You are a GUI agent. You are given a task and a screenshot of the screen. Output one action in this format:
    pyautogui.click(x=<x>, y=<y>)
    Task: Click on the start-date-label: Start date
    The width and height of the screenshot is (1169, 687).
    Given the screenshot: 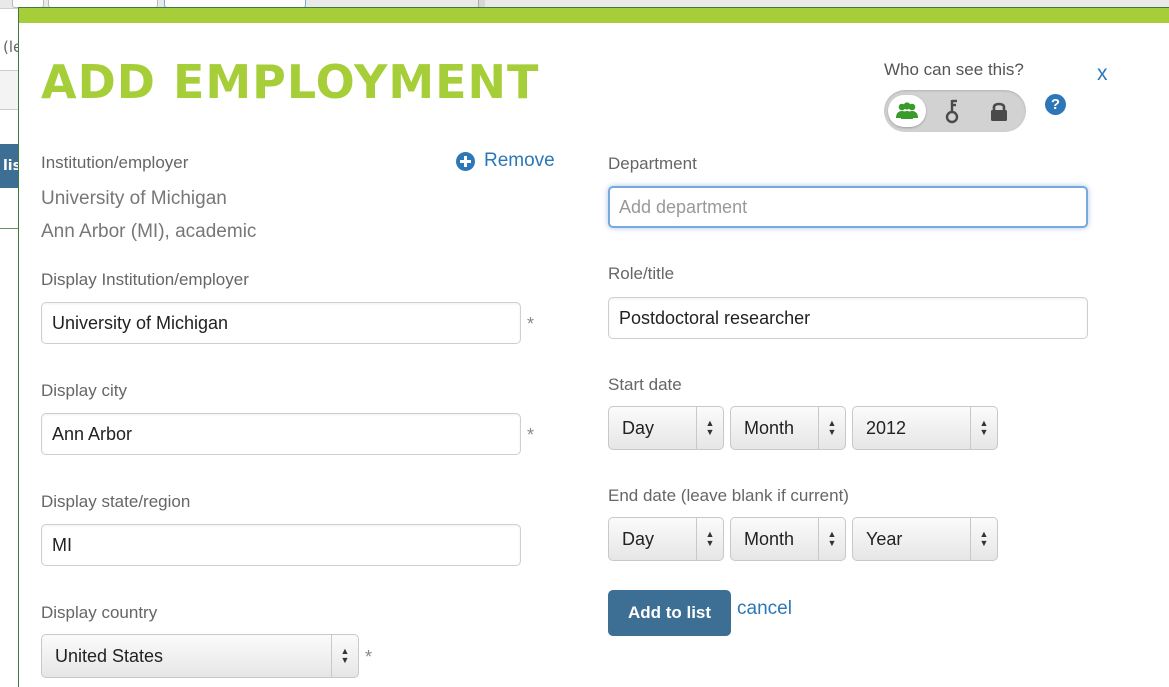 What is the action you would take?
    pyautogui.click(x=645, y=384)
    